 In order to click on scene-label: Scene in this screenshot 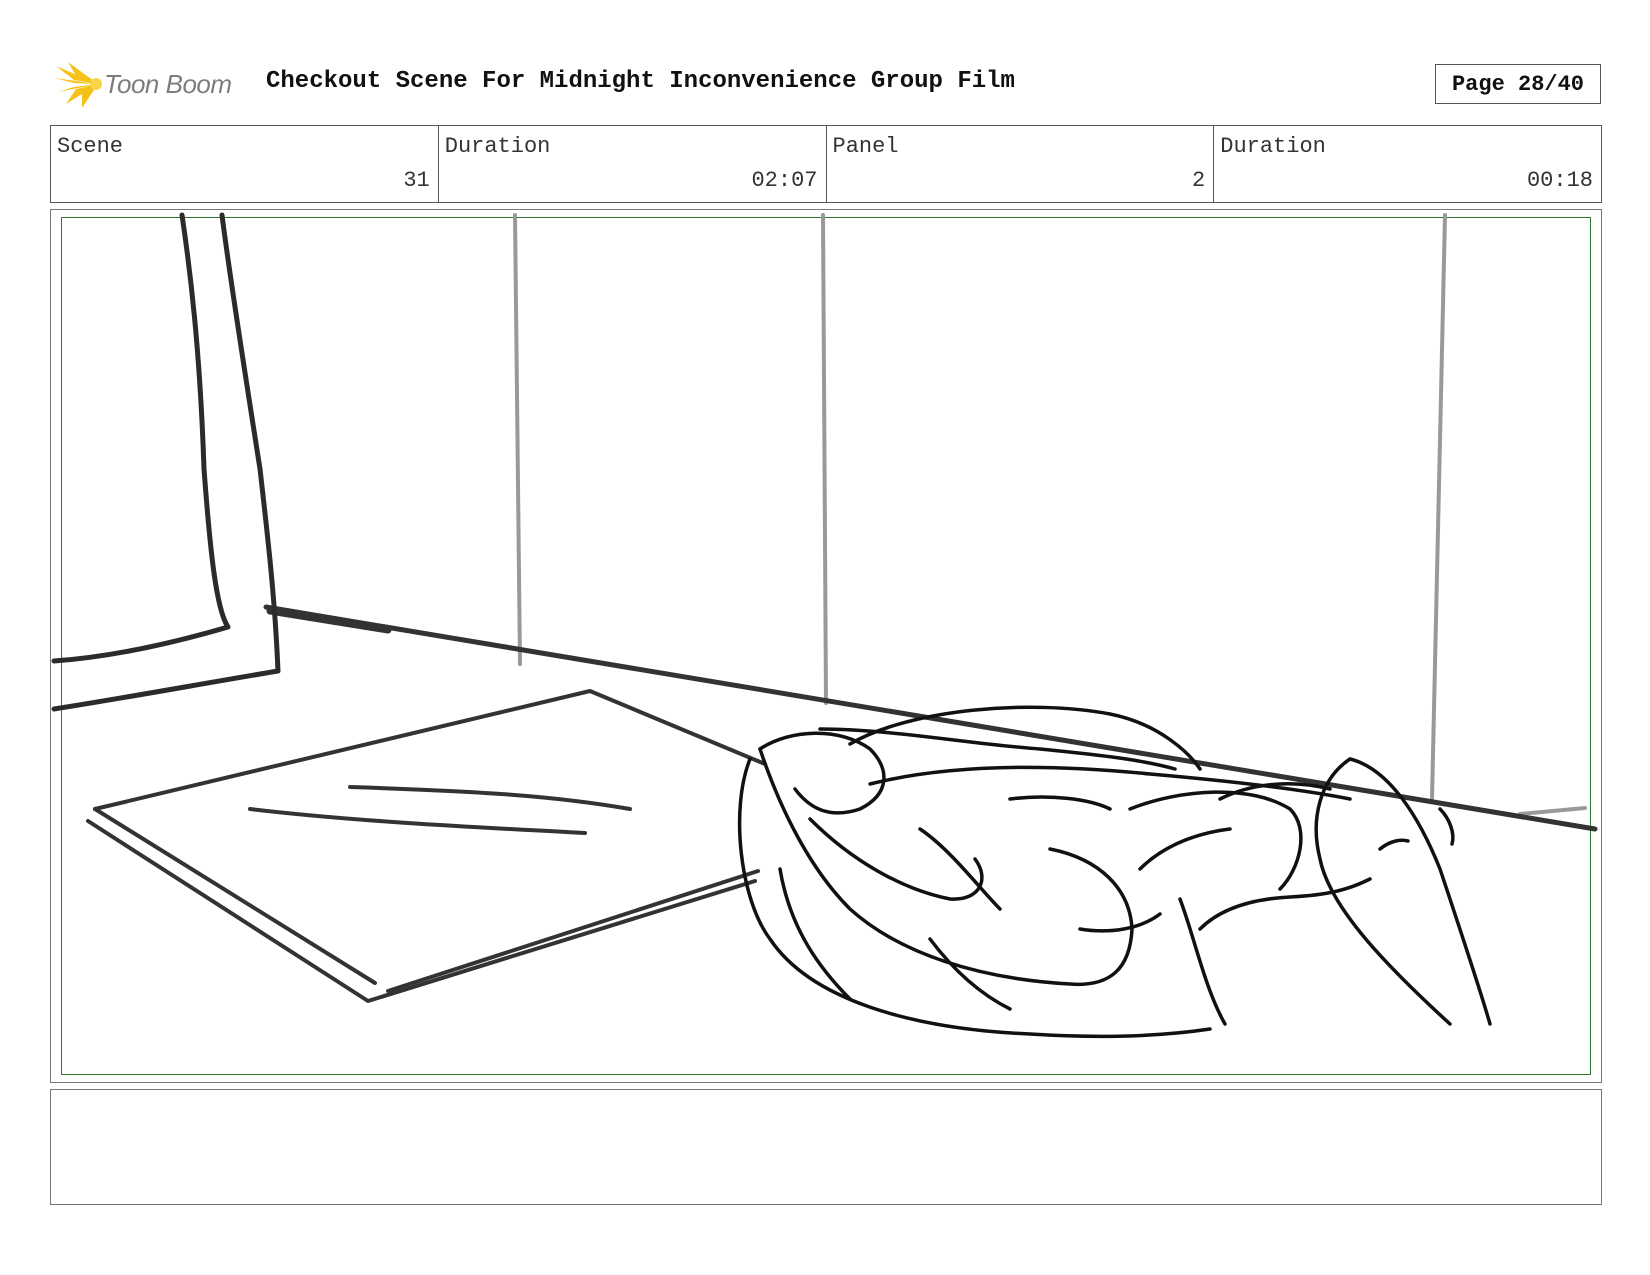, I will do `click(90, 146)`.